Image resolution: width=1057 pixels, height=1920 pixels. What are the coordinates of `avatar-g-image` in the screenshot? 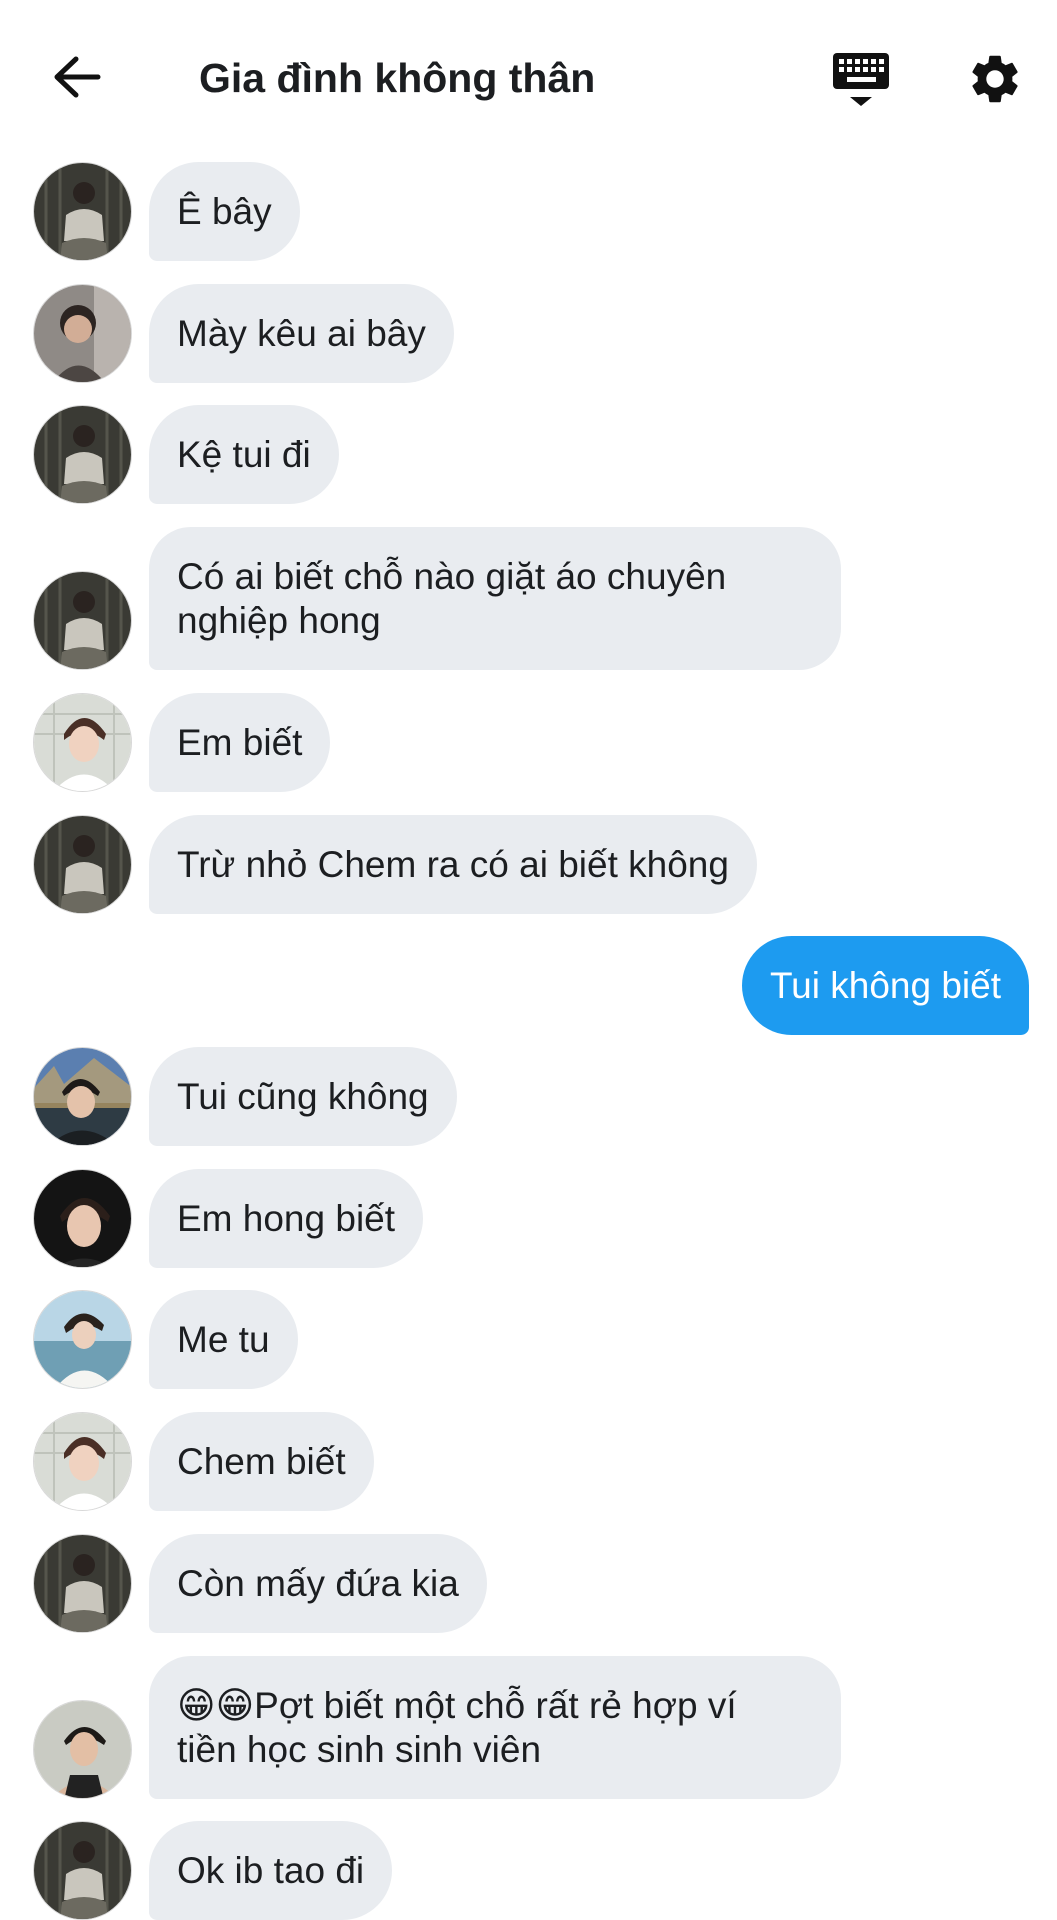 It's located at (82, 1749).